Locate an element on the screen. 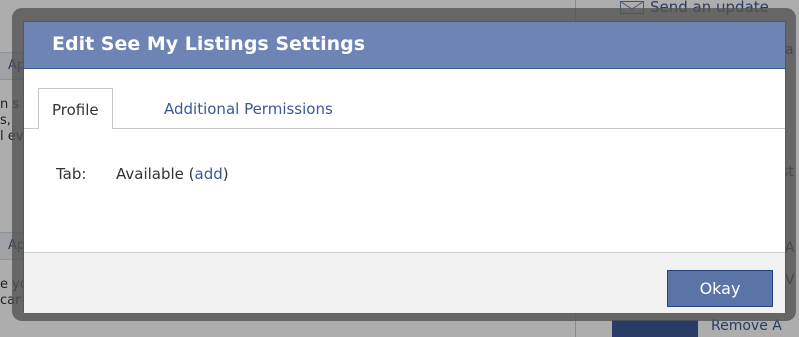 The image size is (799, 337). dialog-title-bar: Edit See My Listings Settings is located at coordinates (404, 45).